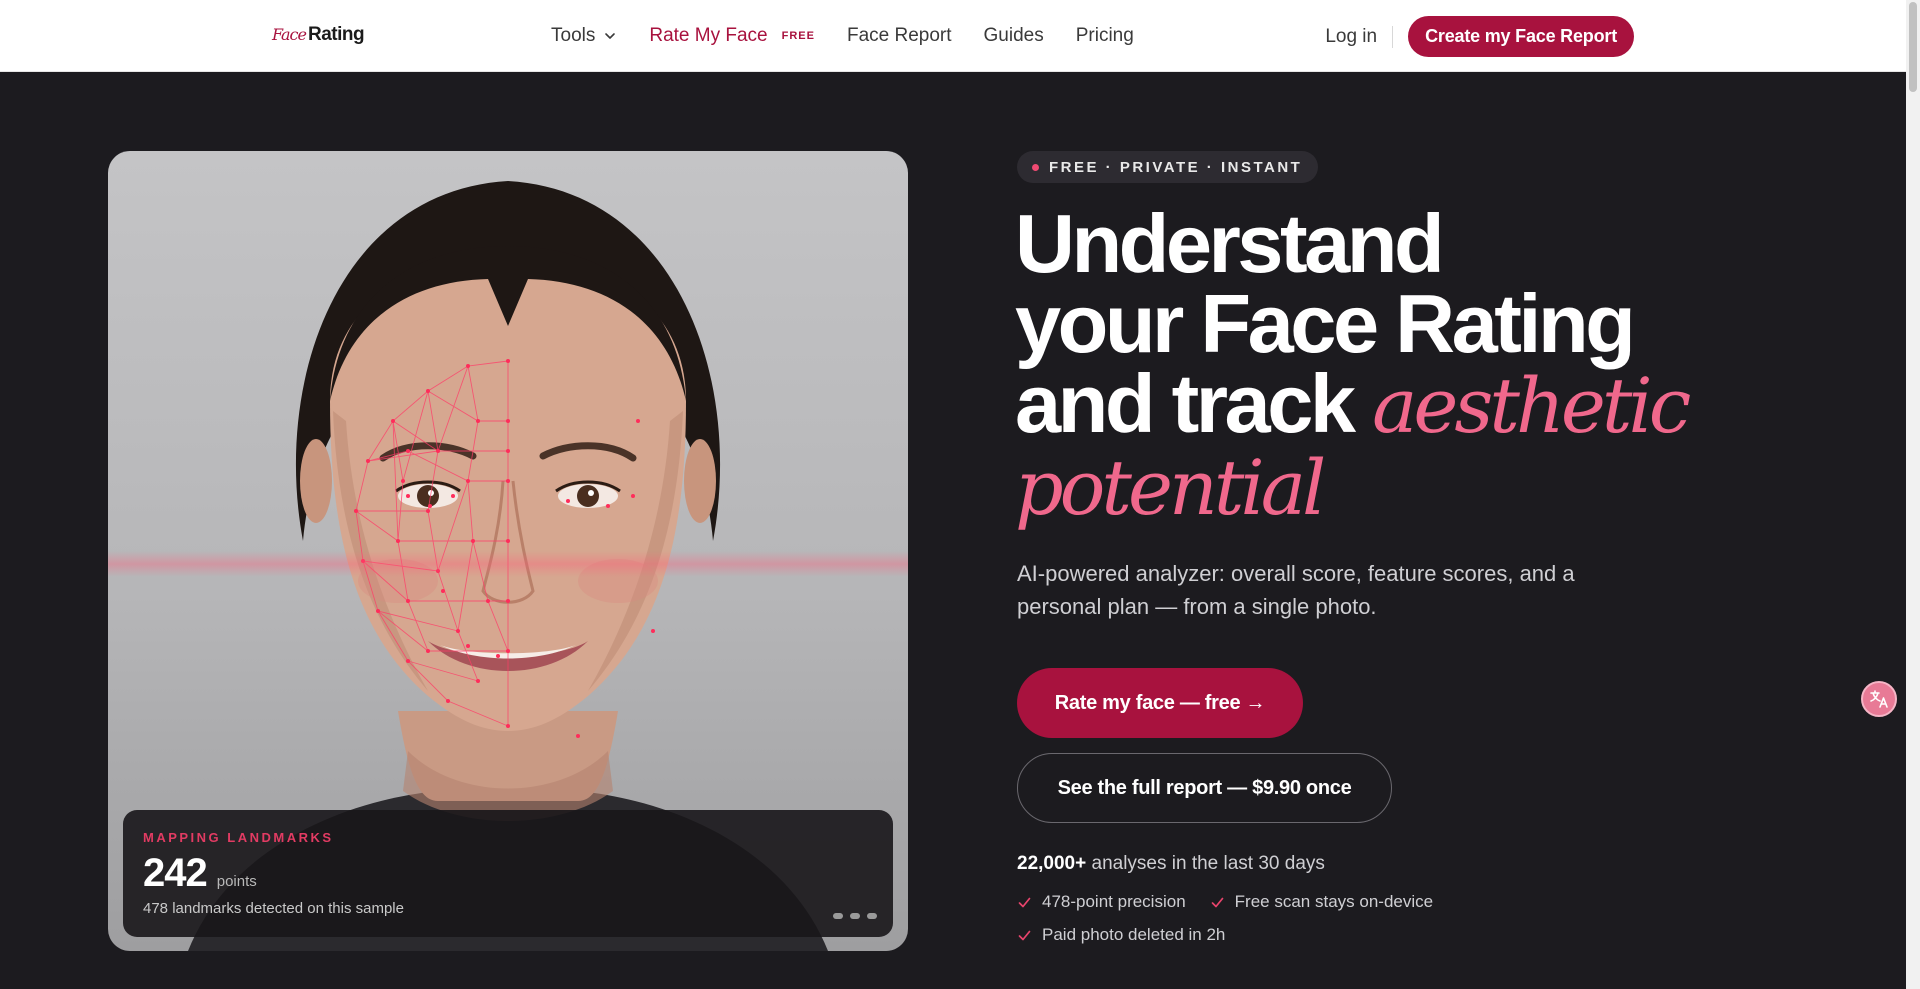 The width and height of the screenshot is (1920, 989). I want to click on scan-line, so click(508, 564).